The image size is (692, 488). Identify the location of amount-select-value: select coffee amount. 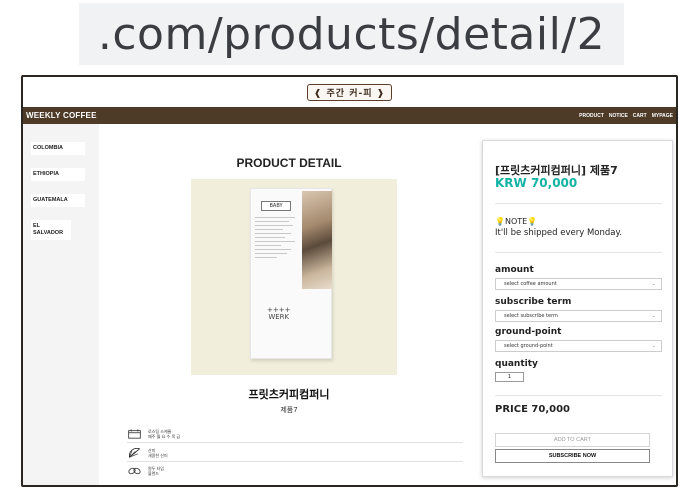
(530, 284).